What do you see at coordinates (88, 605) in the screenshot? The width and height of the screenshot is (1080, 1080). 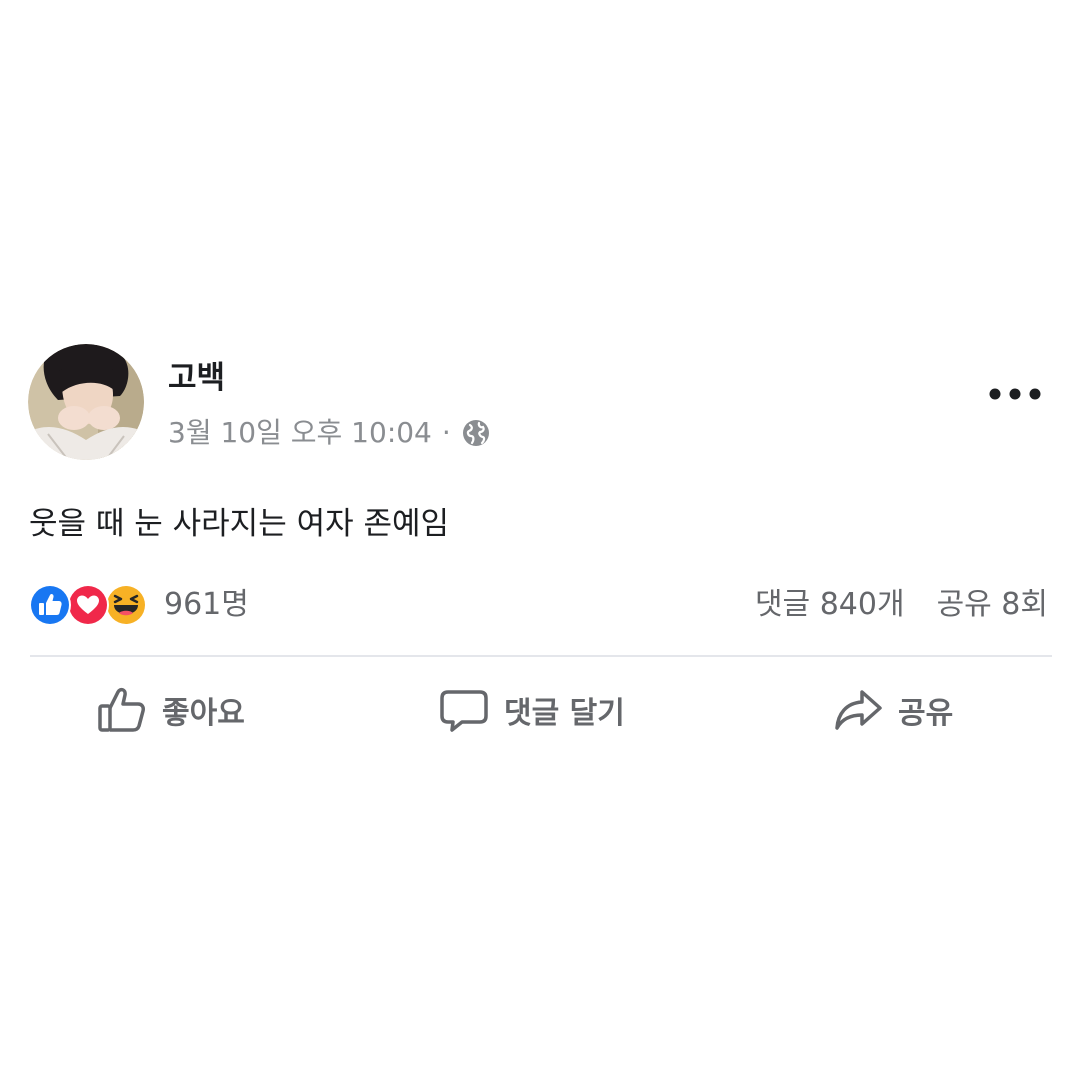 I see `love-reaction-icon` at bounding box center [88, 605].